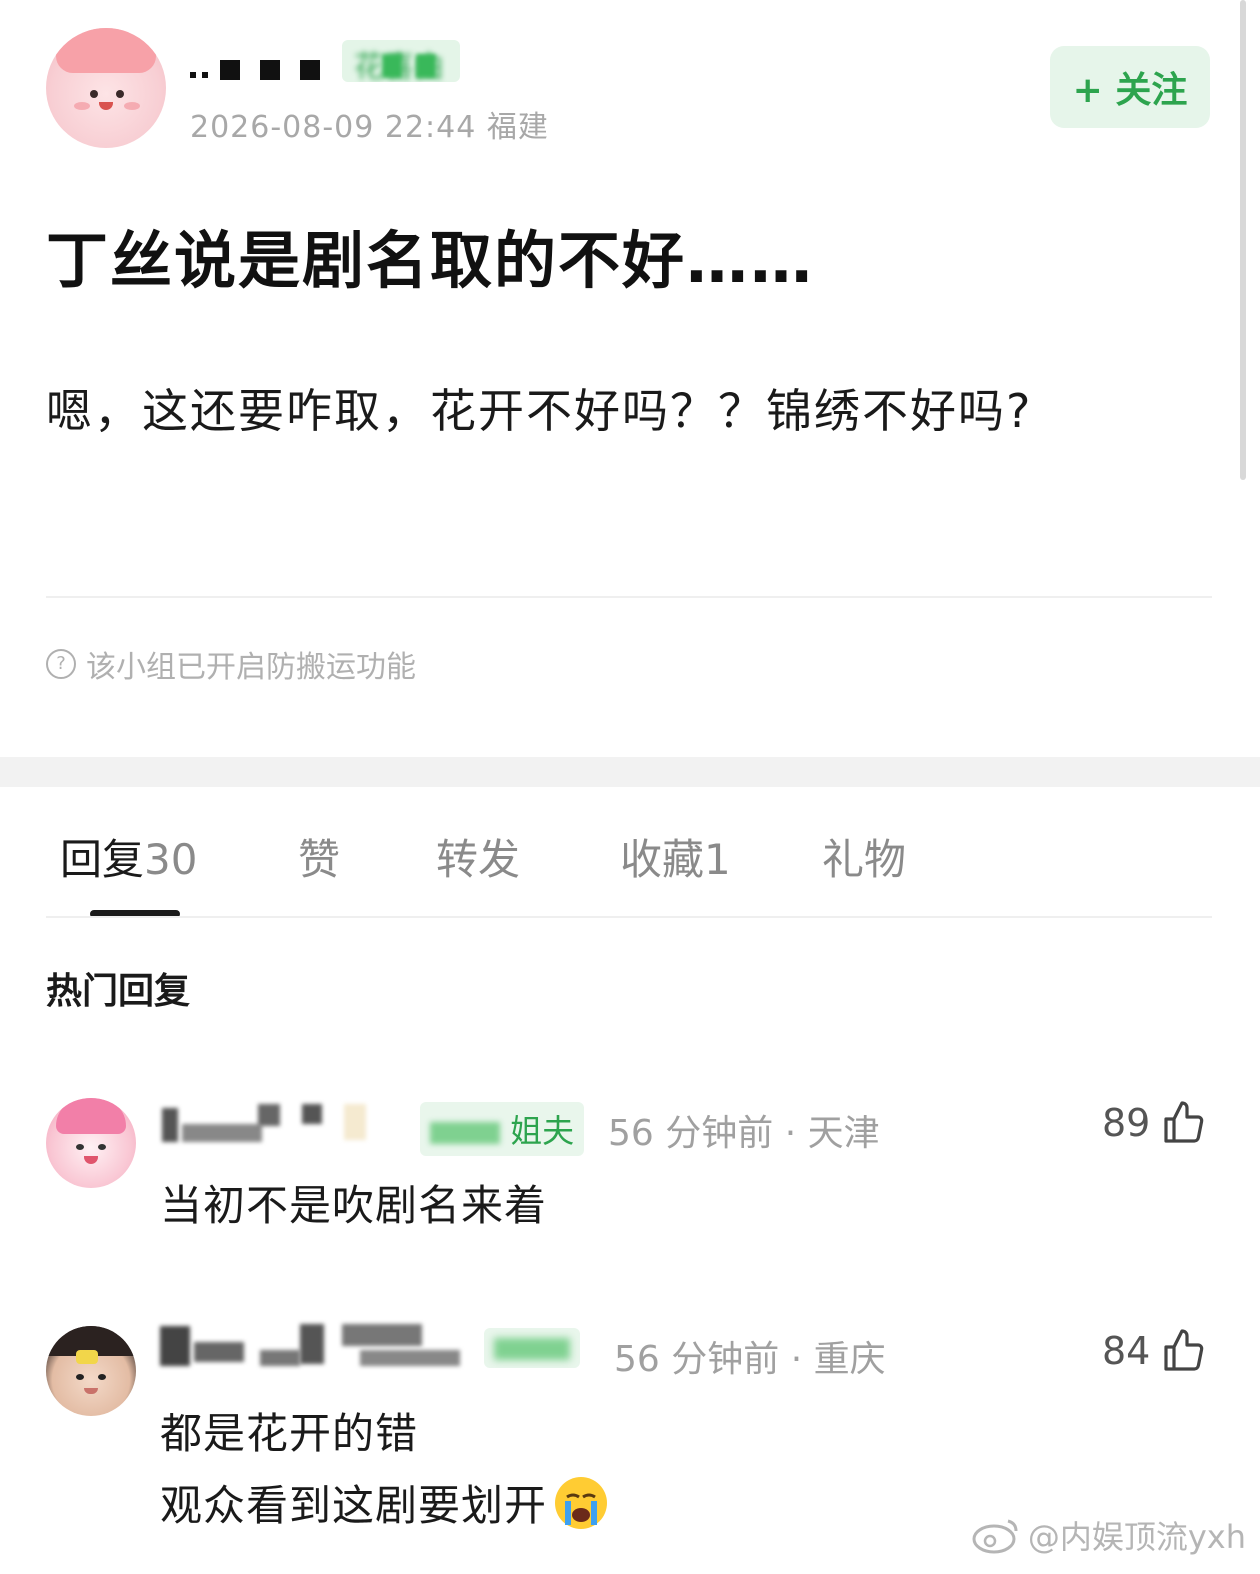 Image resolution: width=1260 pixels, height=1574 pixels. What do you see at coordinates (1155, 1123) in the screenshot?
I see `reply-like-button: 89` at bounding box center [1155, 1123].